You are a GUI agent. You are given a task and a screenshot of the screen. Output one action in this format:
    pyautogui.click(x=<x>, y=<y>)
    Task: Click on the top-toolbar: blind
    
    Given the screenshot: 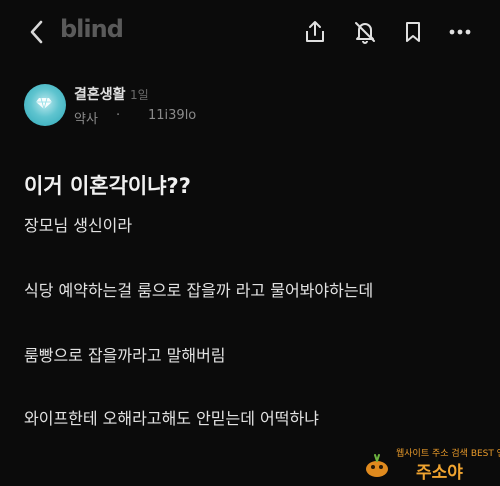 What is the action you would take?
    pyautogui.click(x=250, y=31)
    